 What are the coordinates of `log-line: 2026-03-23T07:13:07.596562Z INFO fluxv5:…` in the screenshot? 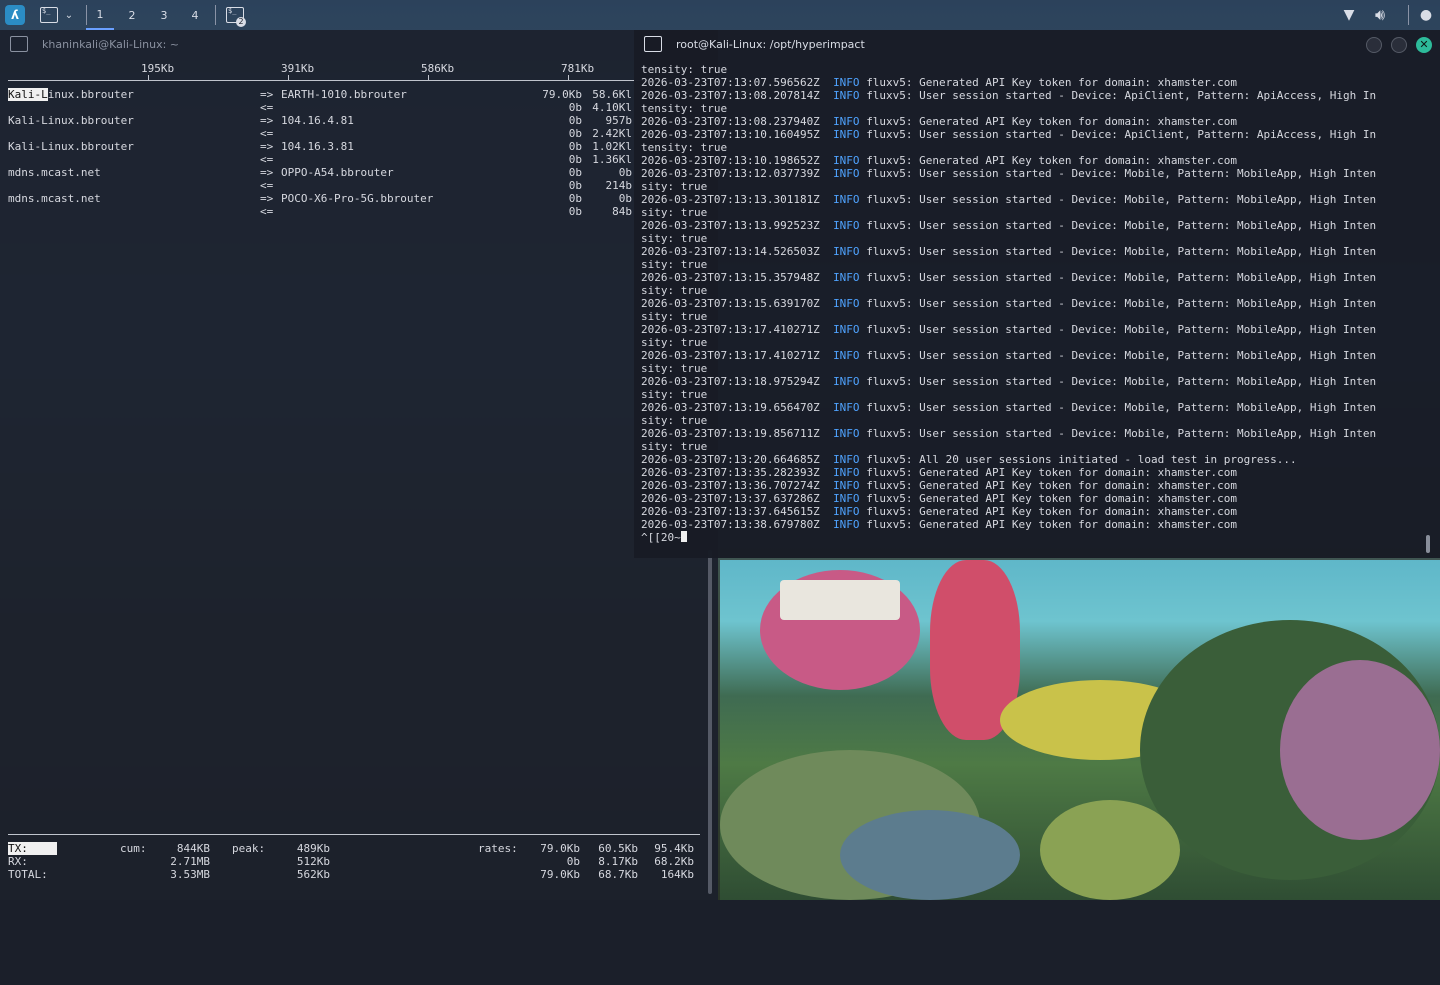 It's located at (1037, 82).